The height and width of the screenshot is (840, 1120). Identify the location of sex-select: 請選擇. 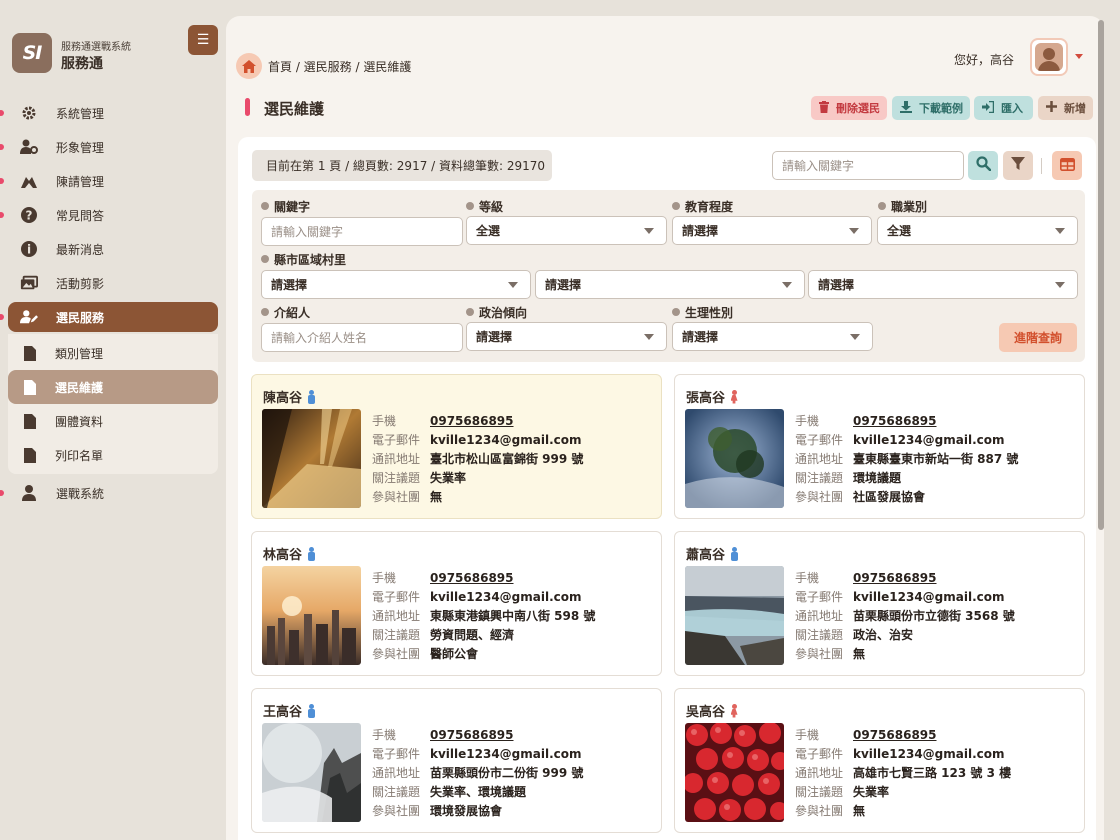
(772, 336).